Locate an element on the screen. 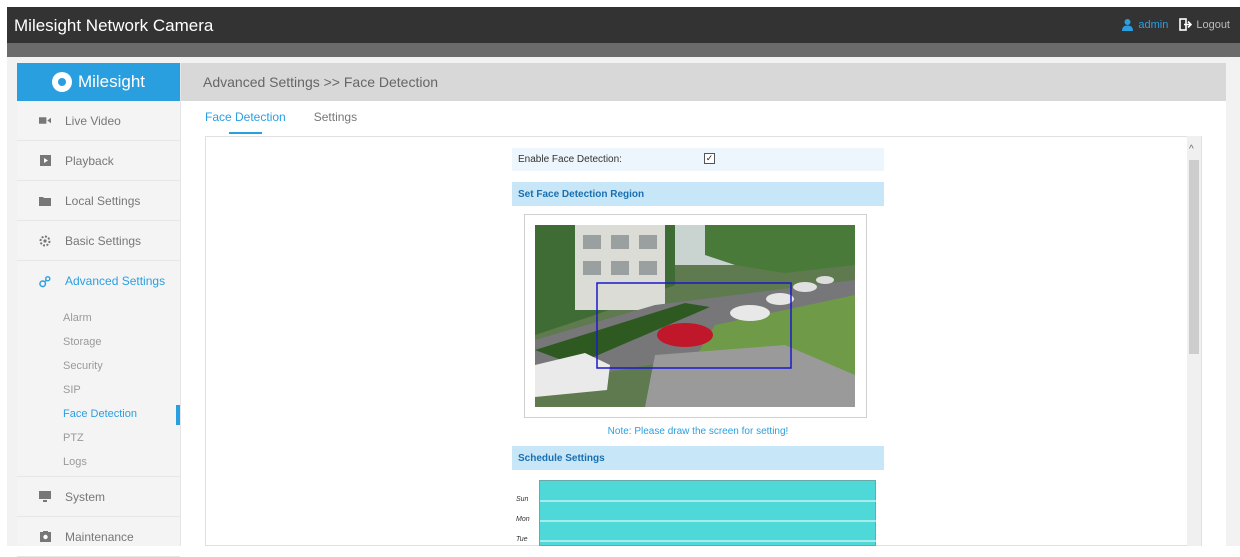  user-area: admin Logout is located at coordinates (1175, 24).